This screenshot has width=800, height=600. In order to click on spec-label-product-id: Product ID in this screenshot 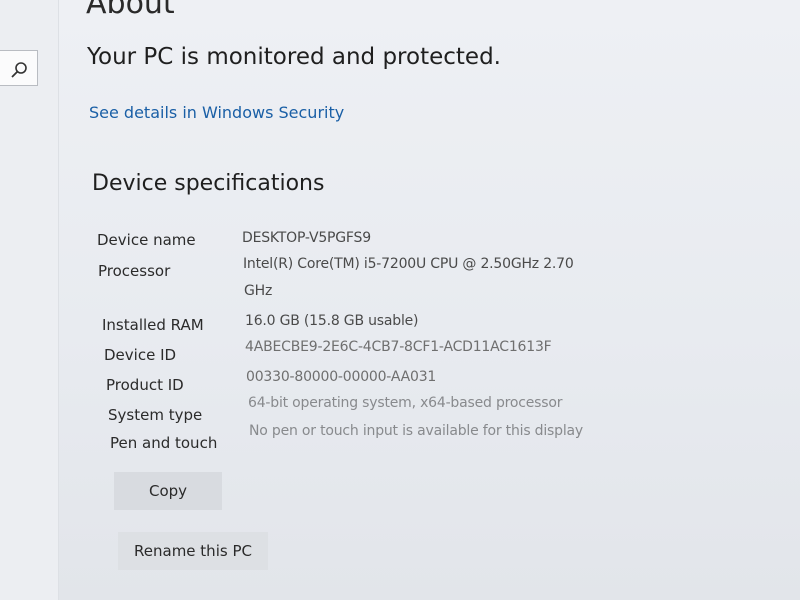, I will do `click(145, 385)`.